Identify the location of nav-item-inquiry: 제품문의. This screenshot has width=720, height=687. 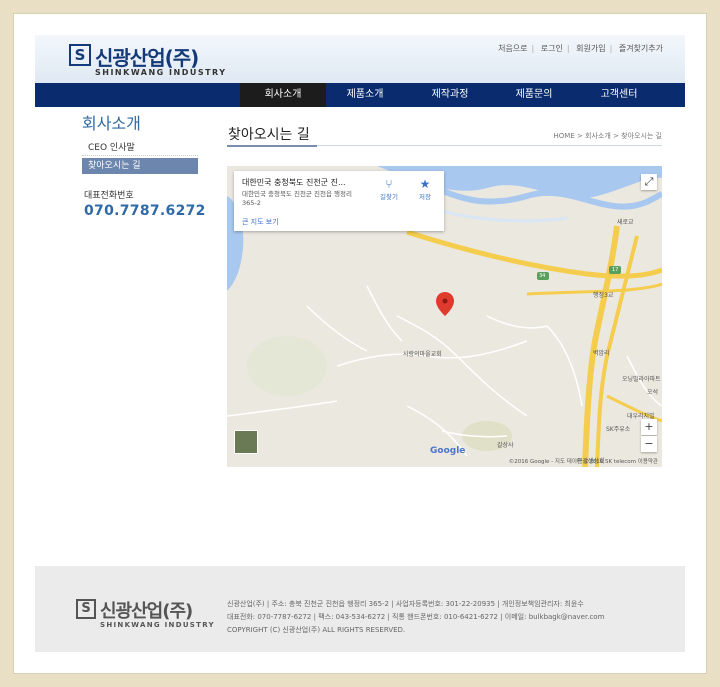
(534, 95).